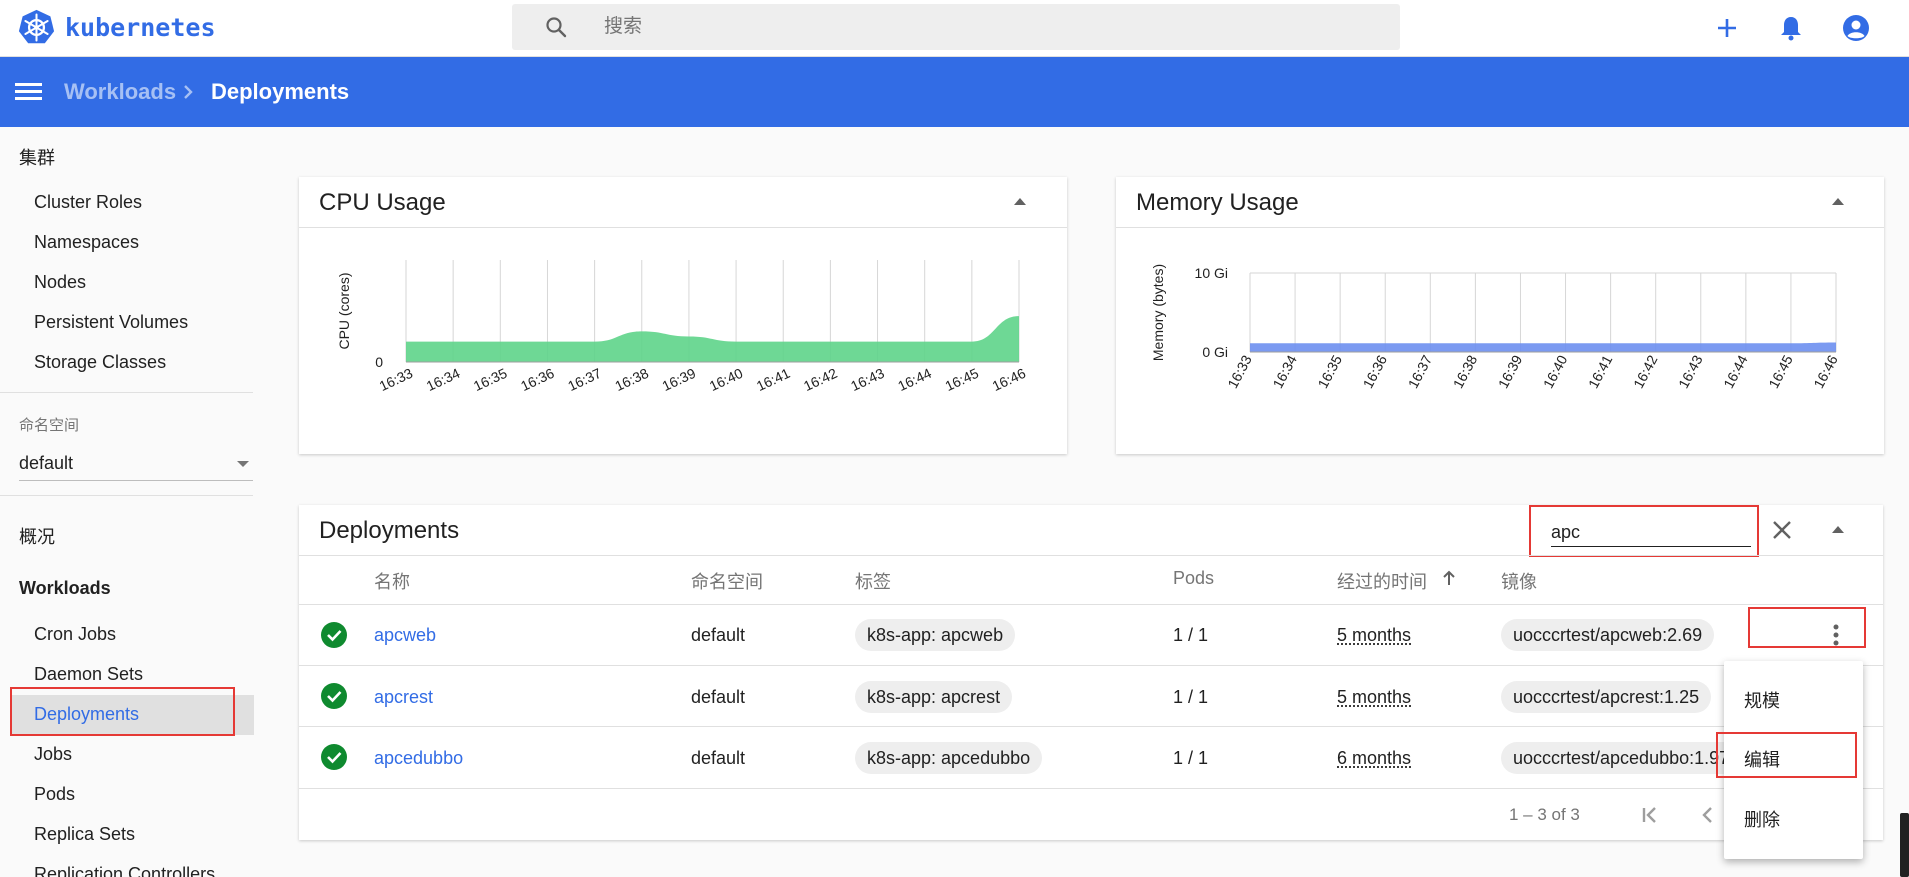  Describe the element at coordinates (84, 834) in the screenshot. I see `sidebar-item-replica-sets: Replica Sets` at that location.